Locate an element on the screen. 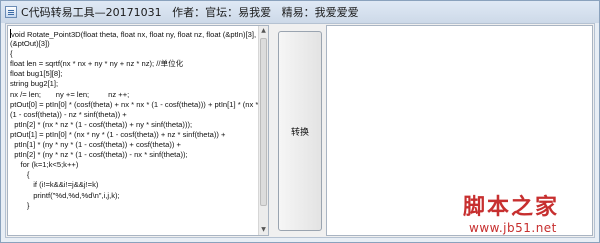  code-line: for (k=1;k<5;k++) is located at coordinates (44, 165).